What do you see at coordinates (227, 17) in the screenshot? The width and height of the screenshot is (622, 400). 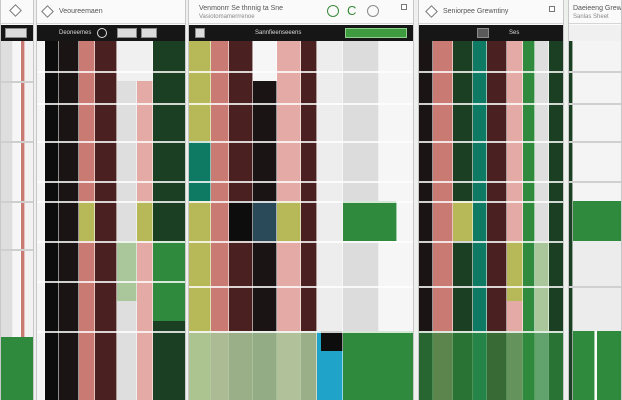 I see `panel-subtitle: Vasiotomamerrrenoe` at bounding box center [227, 17].